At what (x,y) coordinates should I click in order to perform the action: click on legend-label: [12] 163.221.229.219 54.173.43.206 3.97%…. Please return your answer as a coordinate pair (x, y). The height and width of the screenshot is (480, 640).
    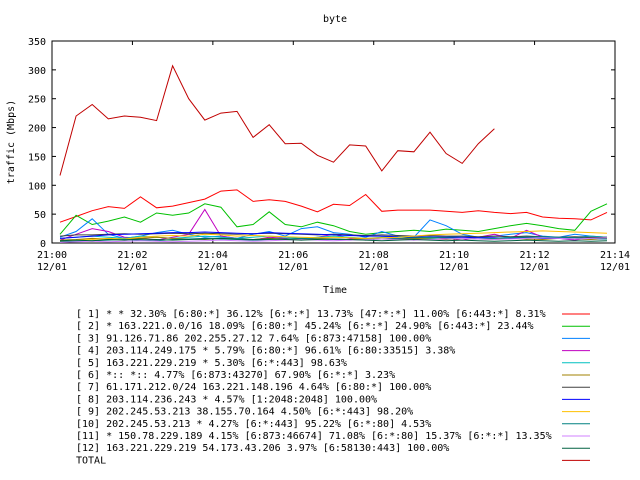
    Looking at the image, I should click on (262, 448).